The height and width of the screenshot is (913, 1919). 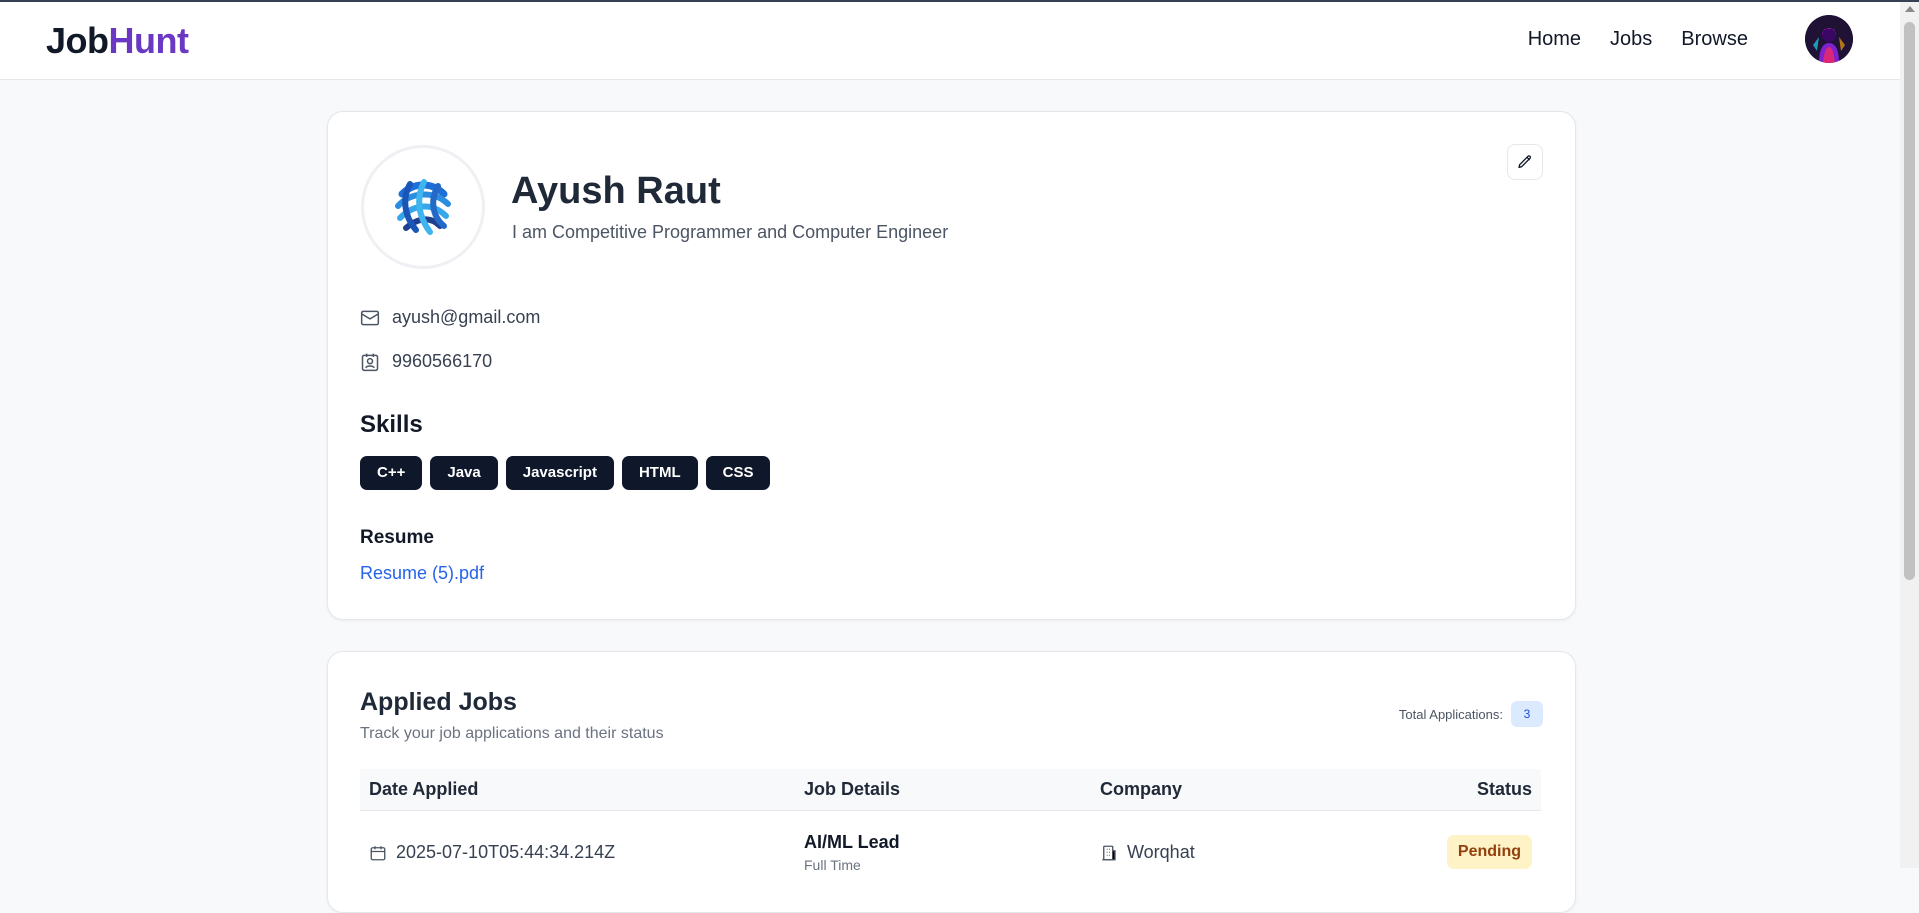 What do you see at coordinates (438, 702) in the screenshot?
I see `applied-jobs-title: Applied Jobs` at bounding box center [438, 702].